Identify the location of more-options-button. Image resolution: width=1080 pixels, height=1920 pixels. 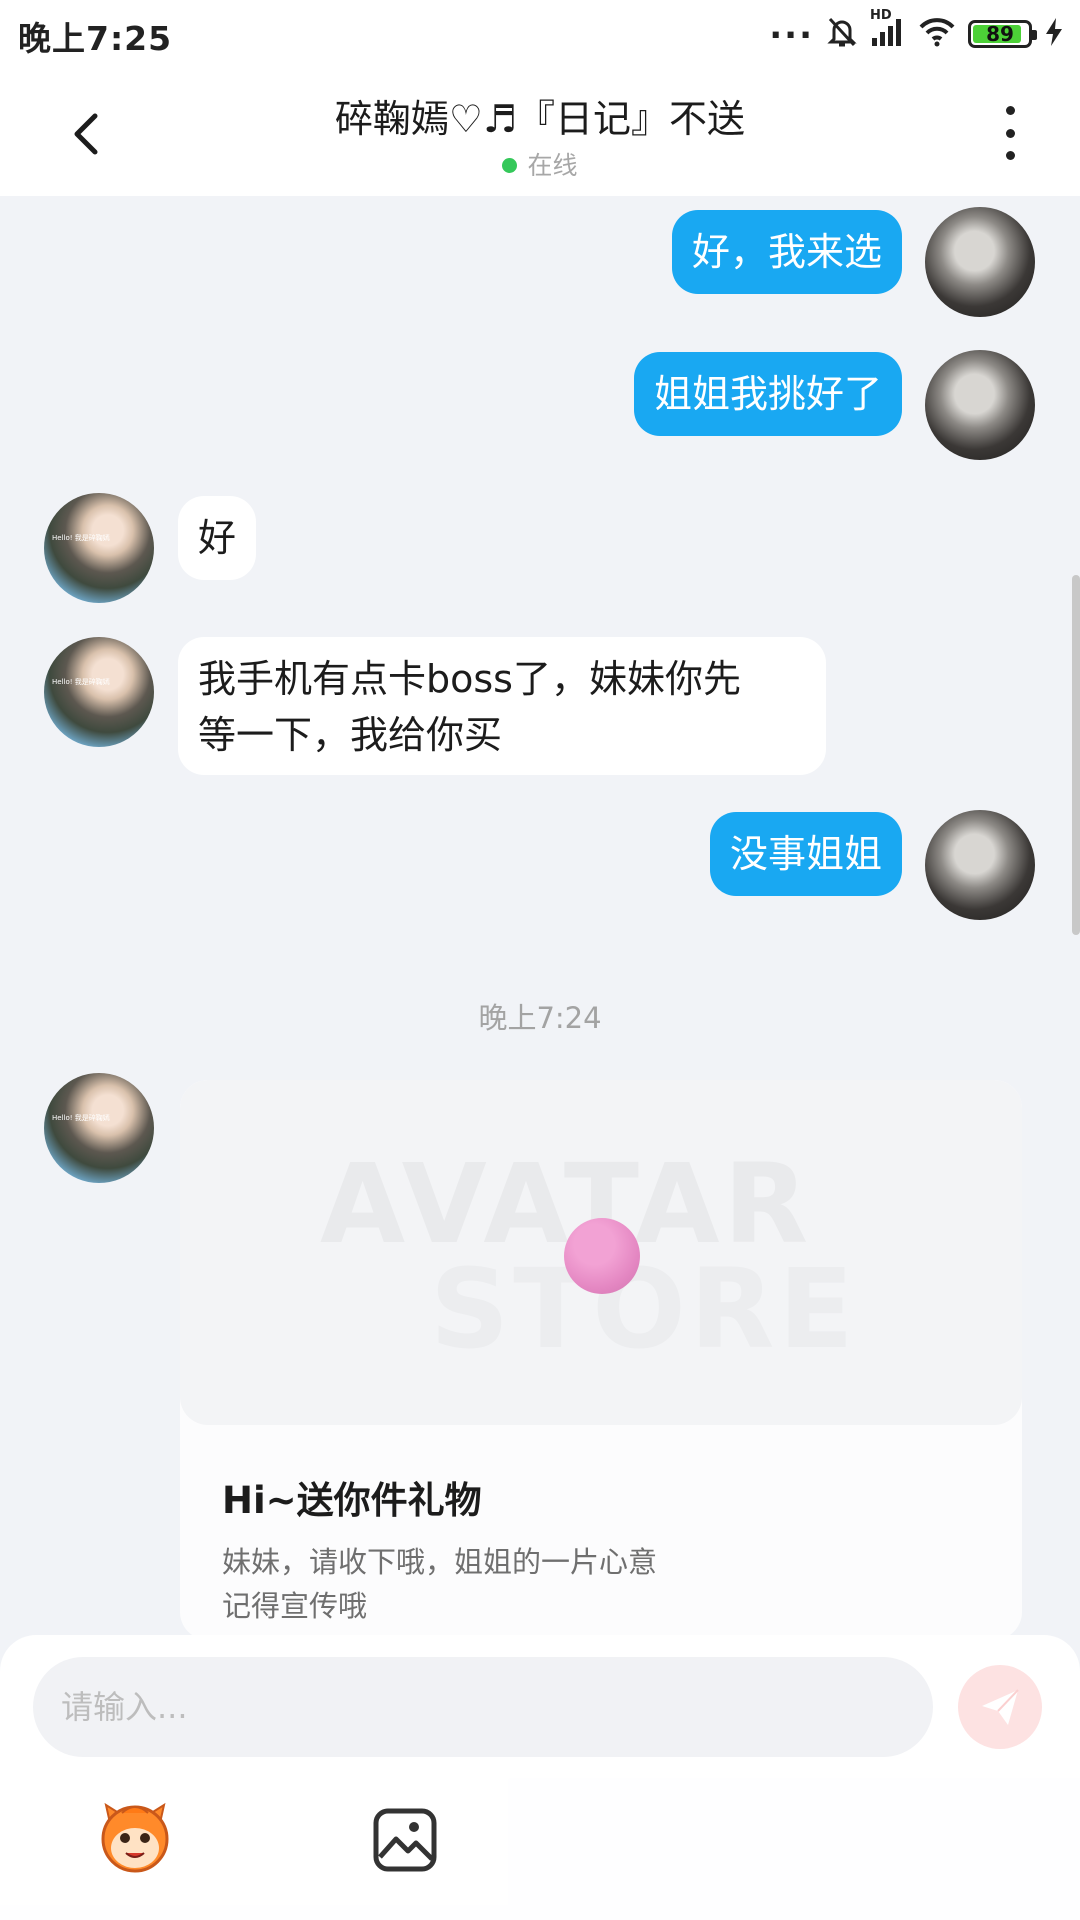
(1010, 133).